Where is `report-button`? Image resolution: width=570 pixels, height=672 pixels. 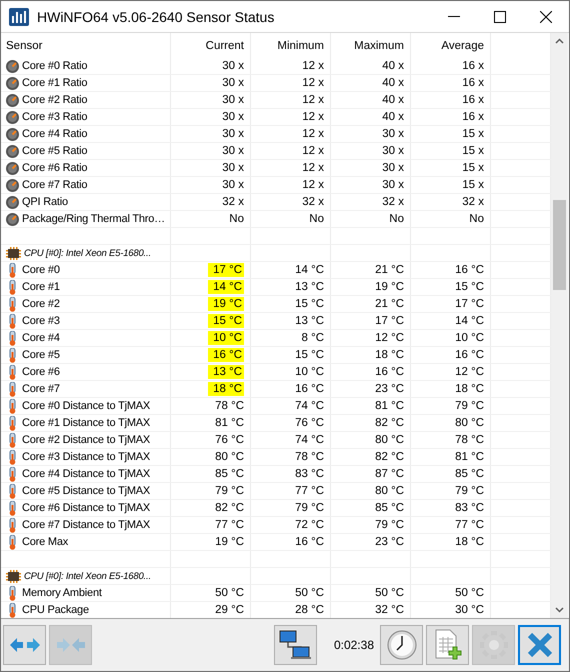
report-button is located at coordinates (447, 645).